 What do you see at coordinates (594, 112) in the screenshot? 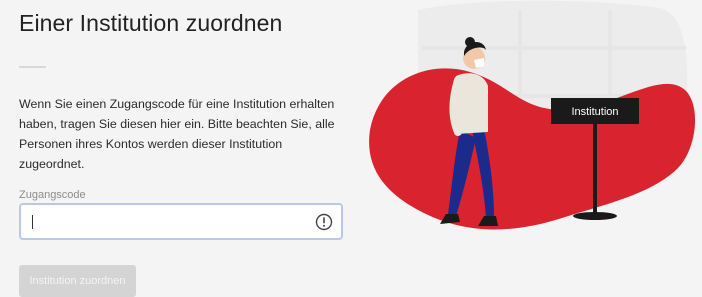
I see `institution-sign-label: Institution` at bounding box center [594, 112].